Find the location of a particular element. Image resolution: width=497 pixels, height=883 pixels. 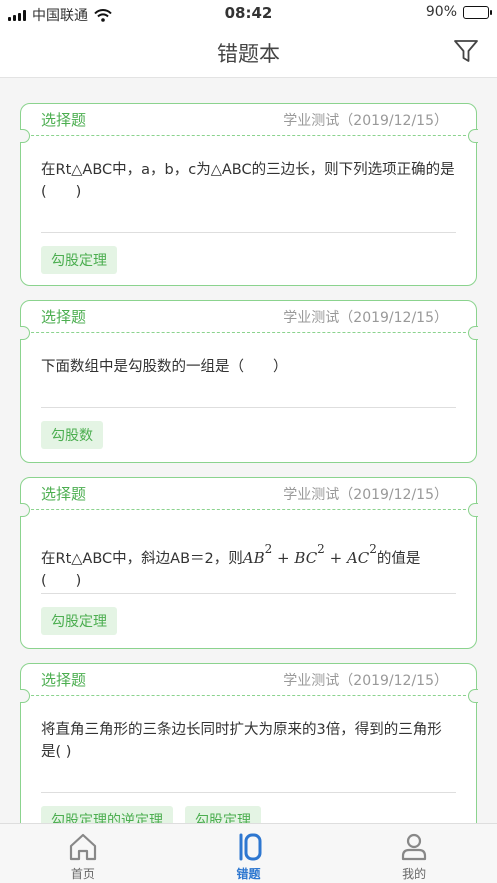

question-text: 将直角三角形的三条边长同时扩大为原来的3倍，得到的三角形是( ) is located at coordinates (241, 741).